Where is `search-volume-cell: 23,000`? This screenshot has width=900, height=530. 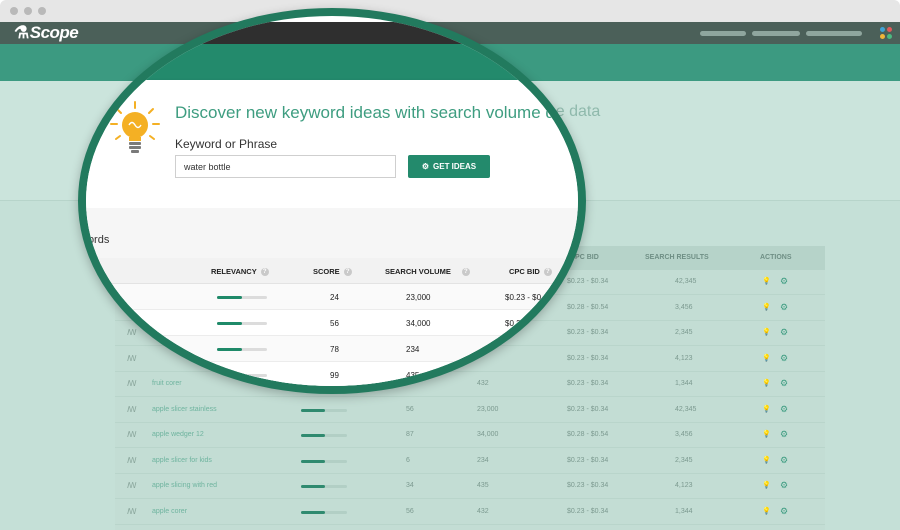 search-volume-cell: 23,000 is located at coordinates (488, 409).